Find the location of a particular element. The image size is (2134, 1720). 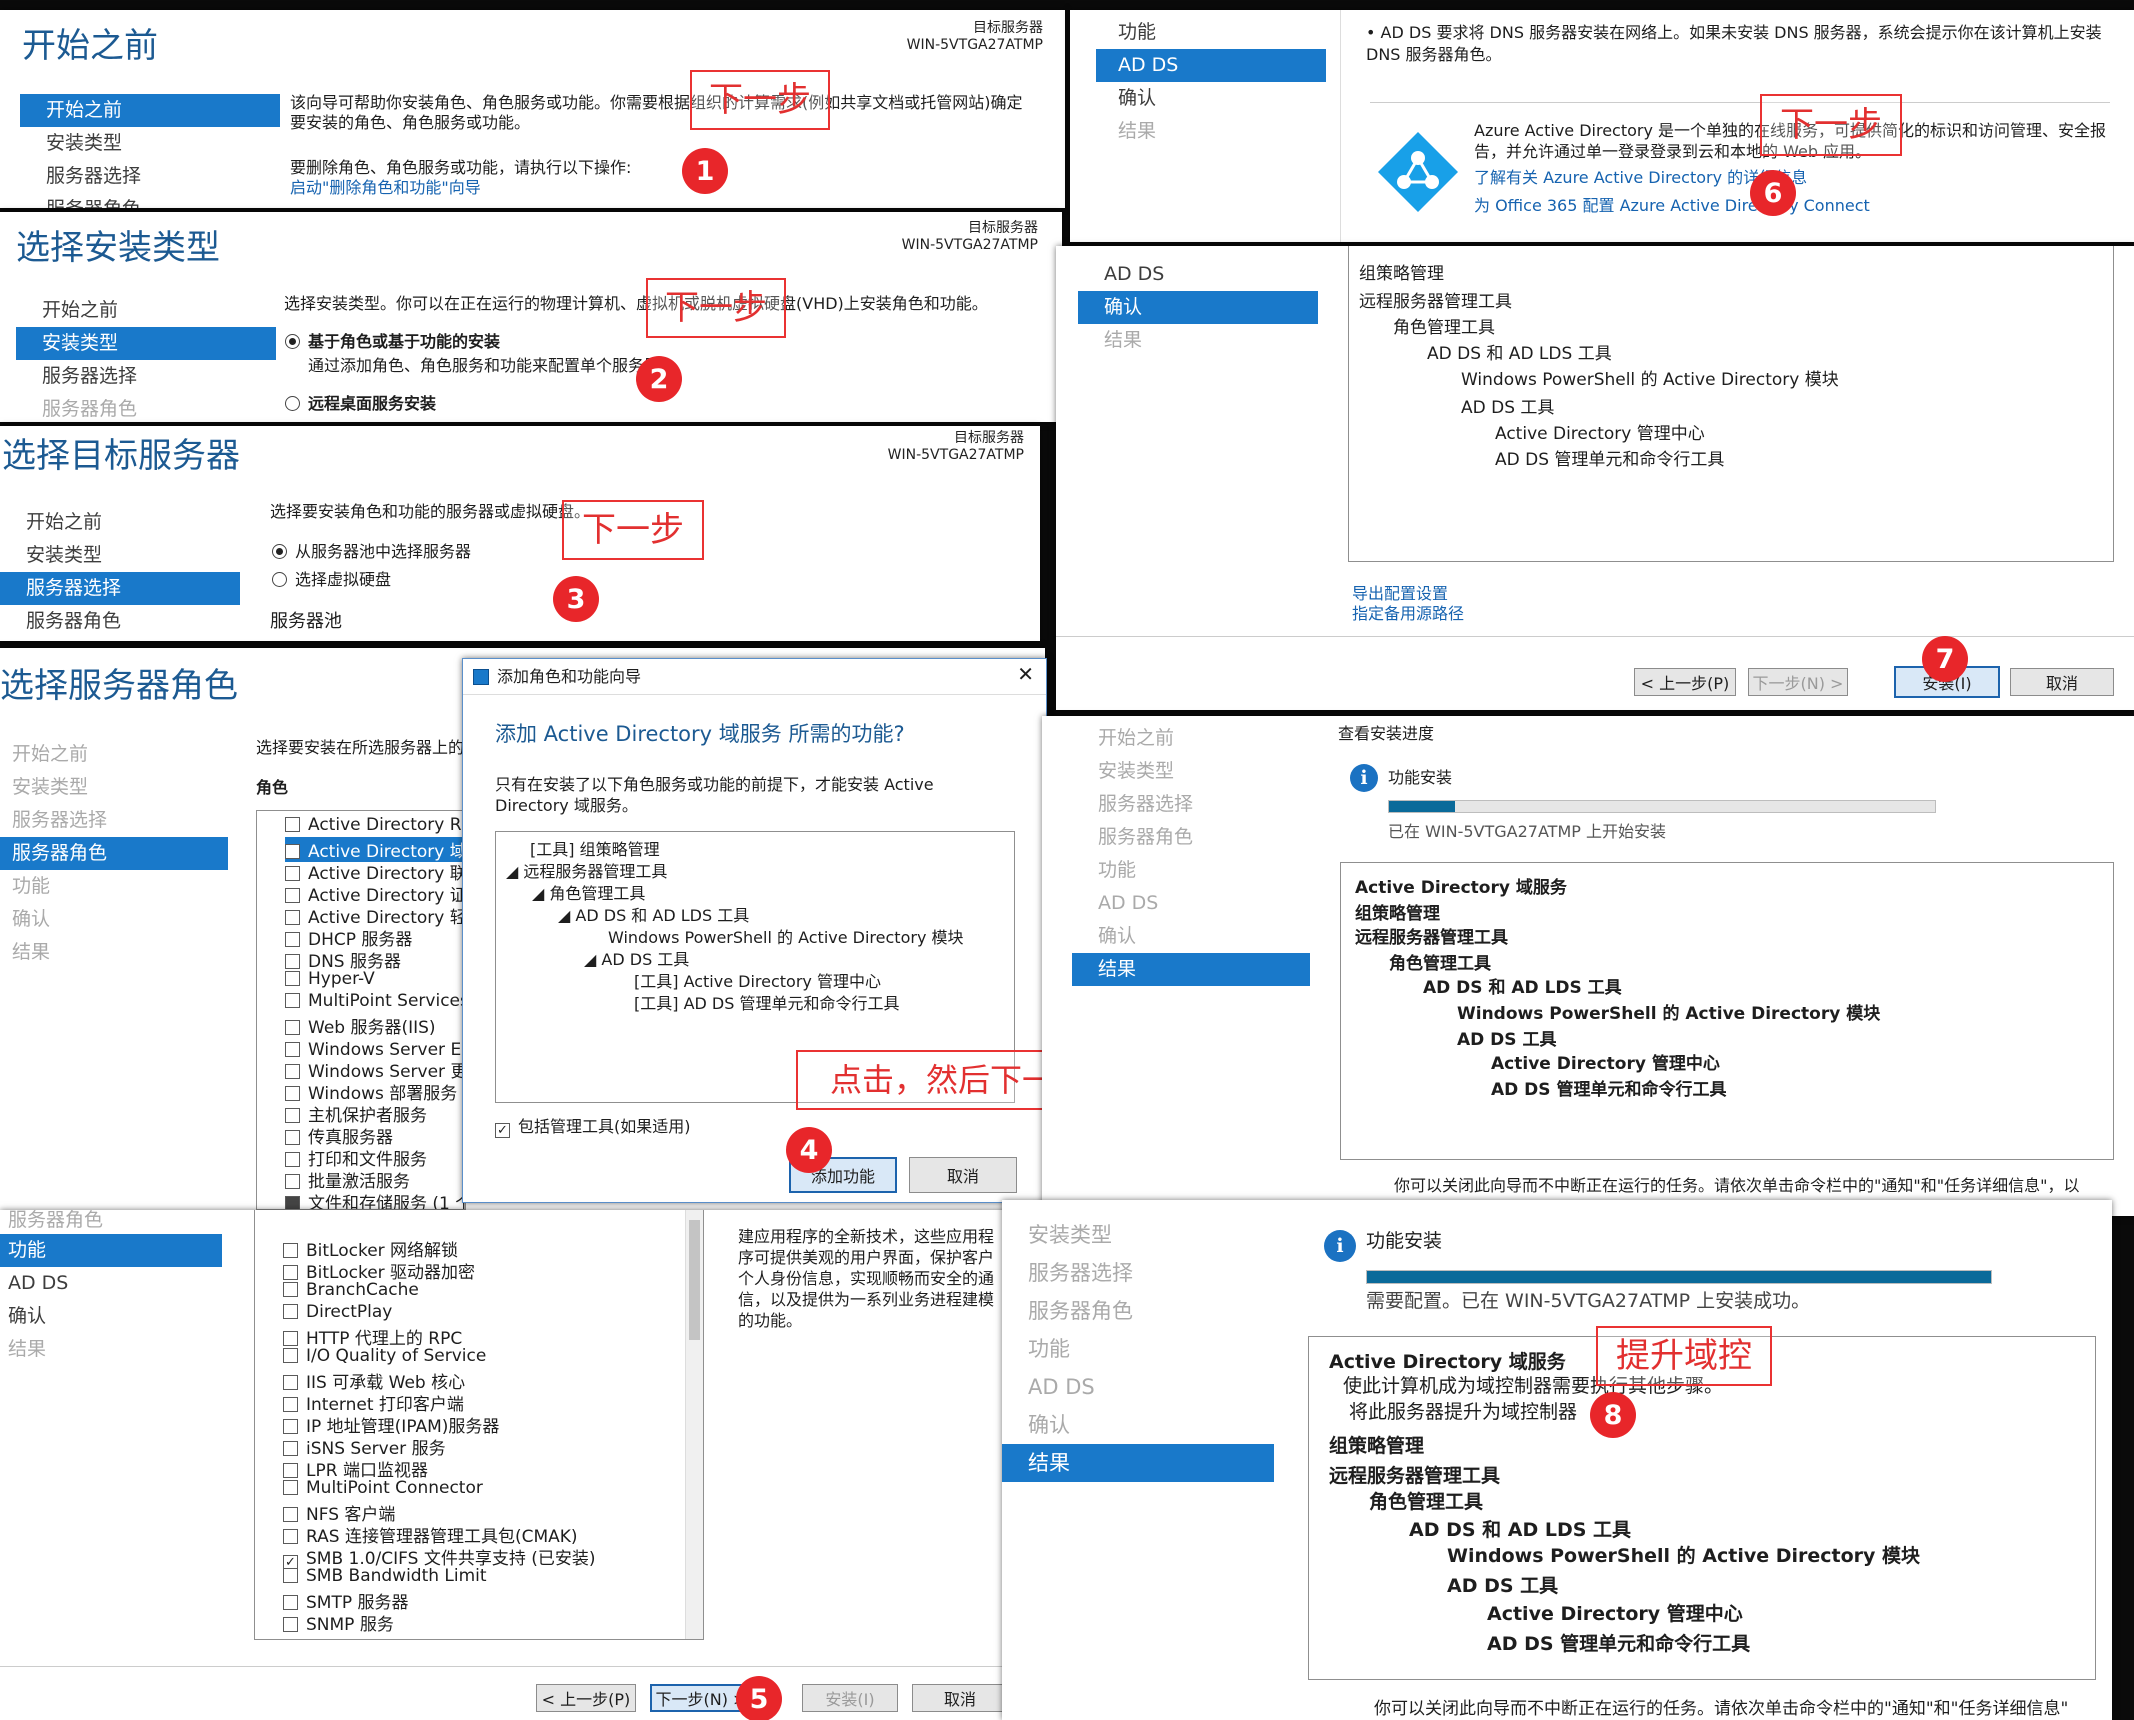

tree-item: AD DS 和 AD LDS 工具 is located at coordinates (1522, 988).